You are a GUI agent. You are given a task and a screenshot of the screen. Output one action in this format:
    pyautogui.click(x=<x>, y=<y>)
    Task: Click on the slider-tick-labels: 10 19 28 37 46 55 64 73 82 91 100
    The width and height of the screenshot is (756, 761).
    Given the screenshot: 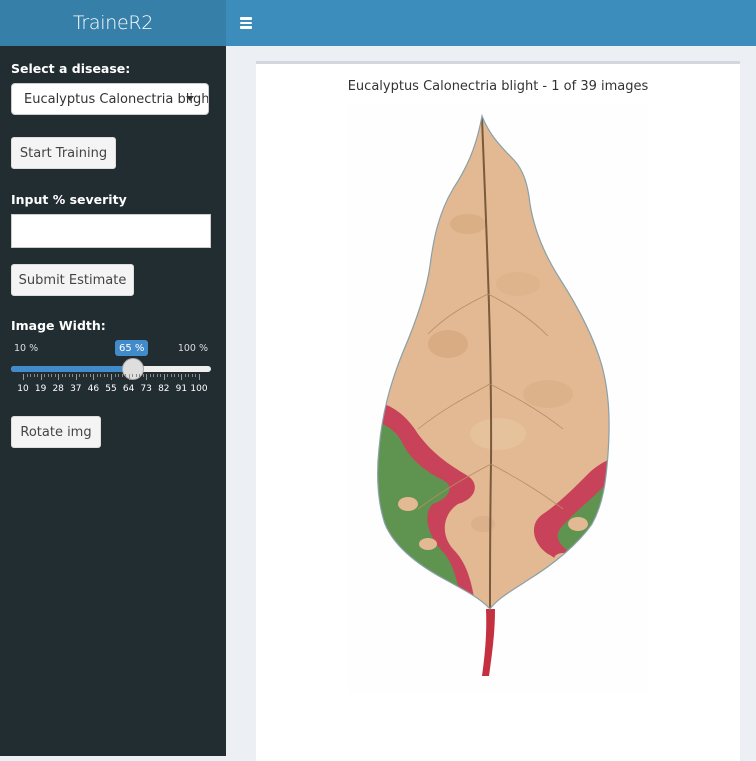 What is the action you would take?
    pyautogui.click(x=111, y=390)
    